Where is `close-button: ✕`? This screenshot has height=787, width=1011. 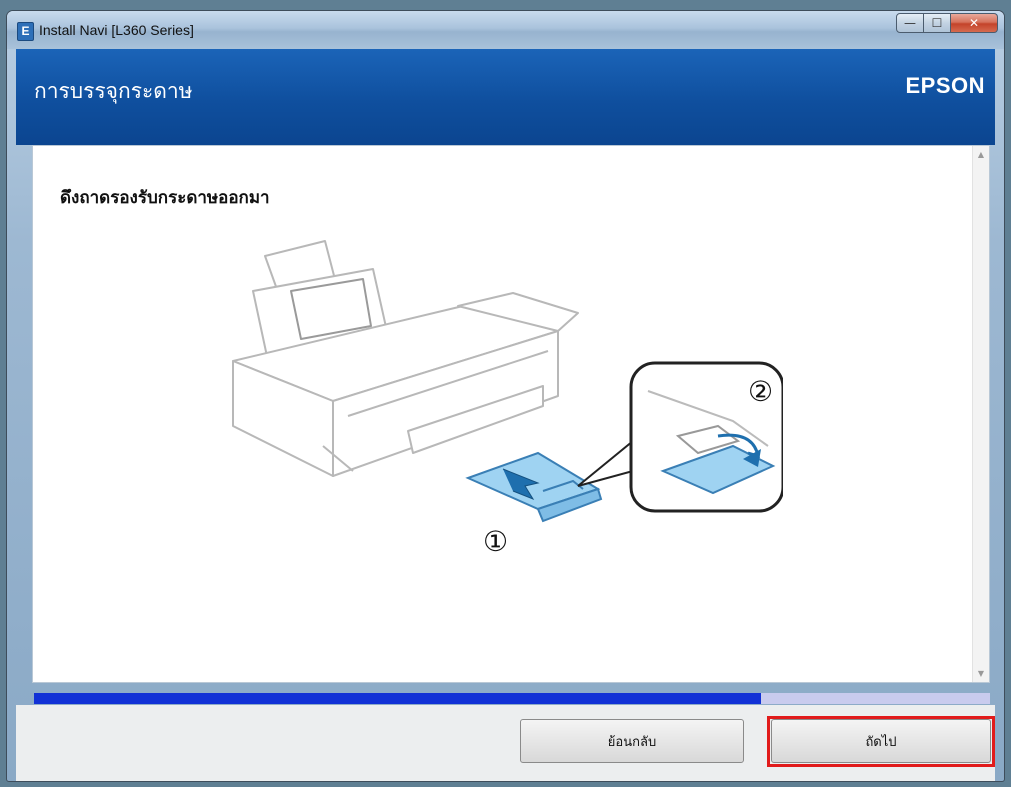
close-button: ✕ is located at coordinates (974, 23).